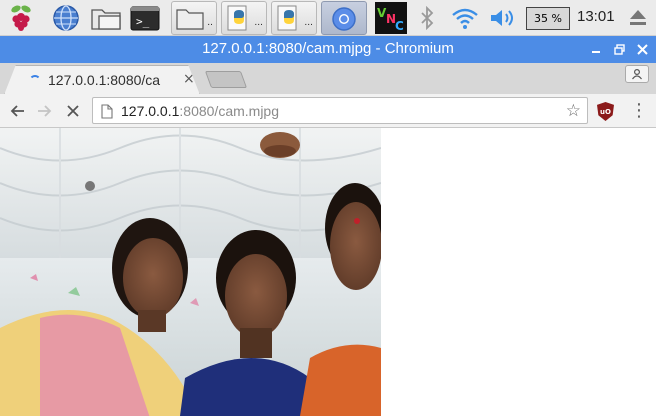  Describe the element at coordinates (229, 111) in the screenshot. I see `url-path: :8080/cam.mjpg` at that location.